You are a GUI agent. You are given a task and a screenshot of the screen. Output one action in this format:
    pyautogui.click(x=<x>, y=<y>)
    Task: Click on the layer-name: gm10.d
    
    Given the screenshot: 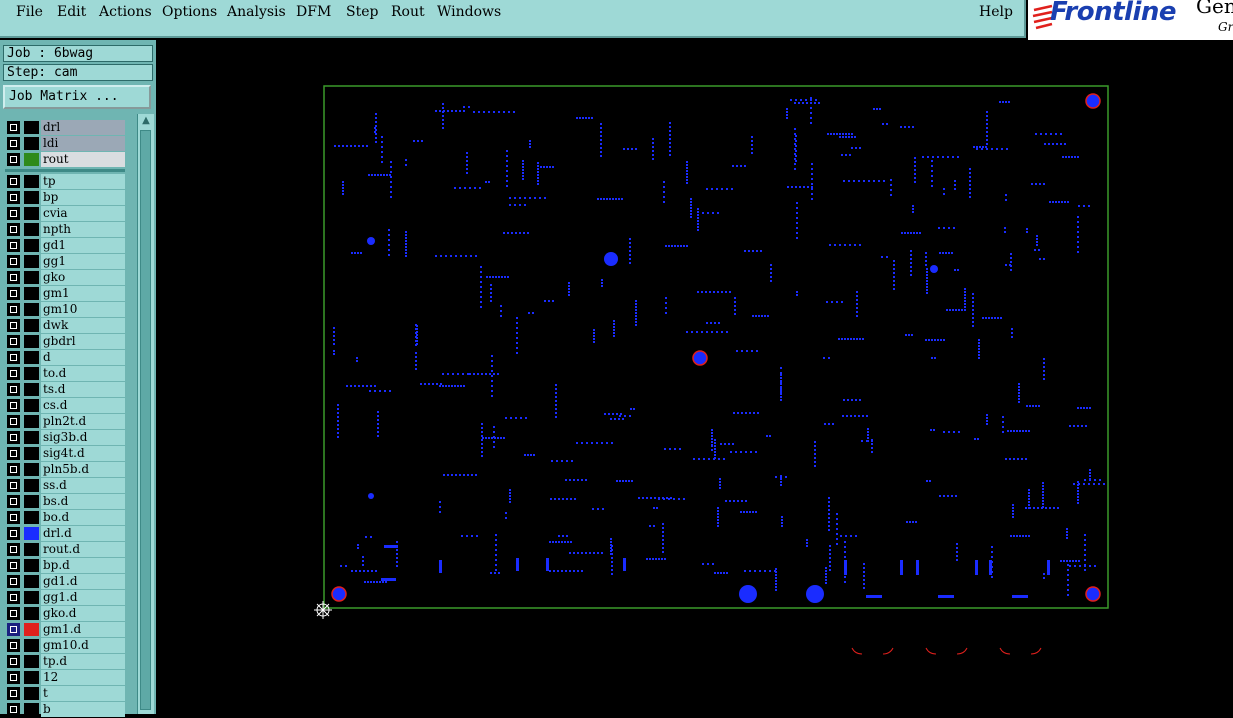 What is the action you would take?
    pyautogui.click(x=83, y=645)
    